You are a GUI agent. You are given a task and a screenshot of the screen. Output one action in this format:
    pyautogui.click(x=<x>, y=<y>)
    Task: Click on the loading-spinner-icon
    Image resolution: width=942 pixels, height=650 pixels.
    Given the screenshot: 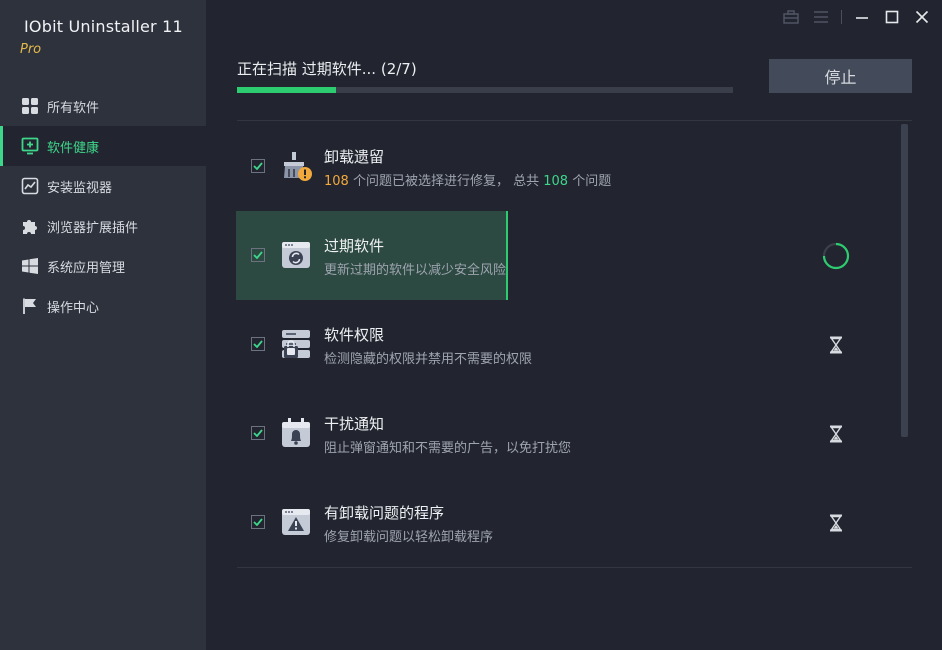 What is the action you would take?
    pyautogui.click(x=836, y=256)
    